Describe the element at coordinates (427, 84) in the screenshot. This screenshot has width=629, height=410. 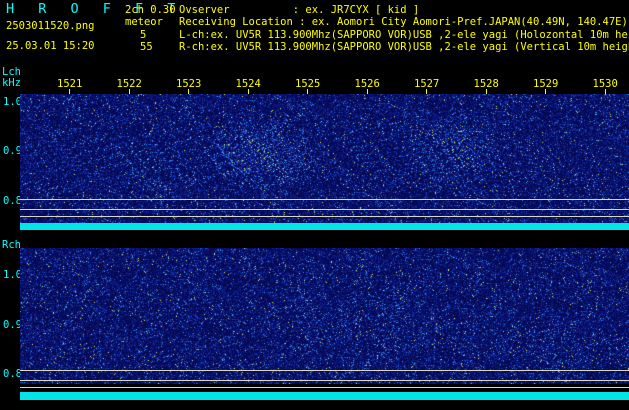
I see `freq-tick-label: 1527` at that location.